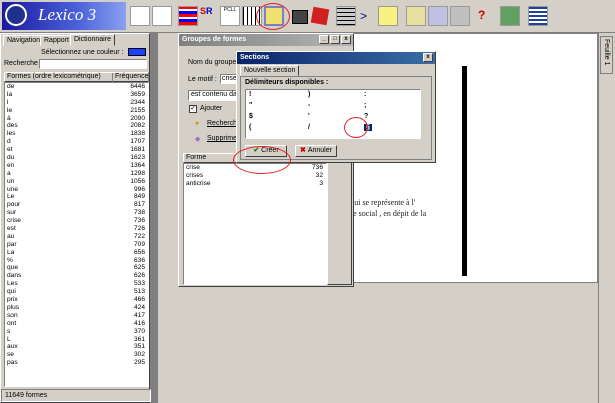 Image resolution: width=615 pixels, height=403 pixels. What do you see at coordinates (76, 95) in the screenshot?
I see `list-item: la 3659` at bounding box center [76, 95].